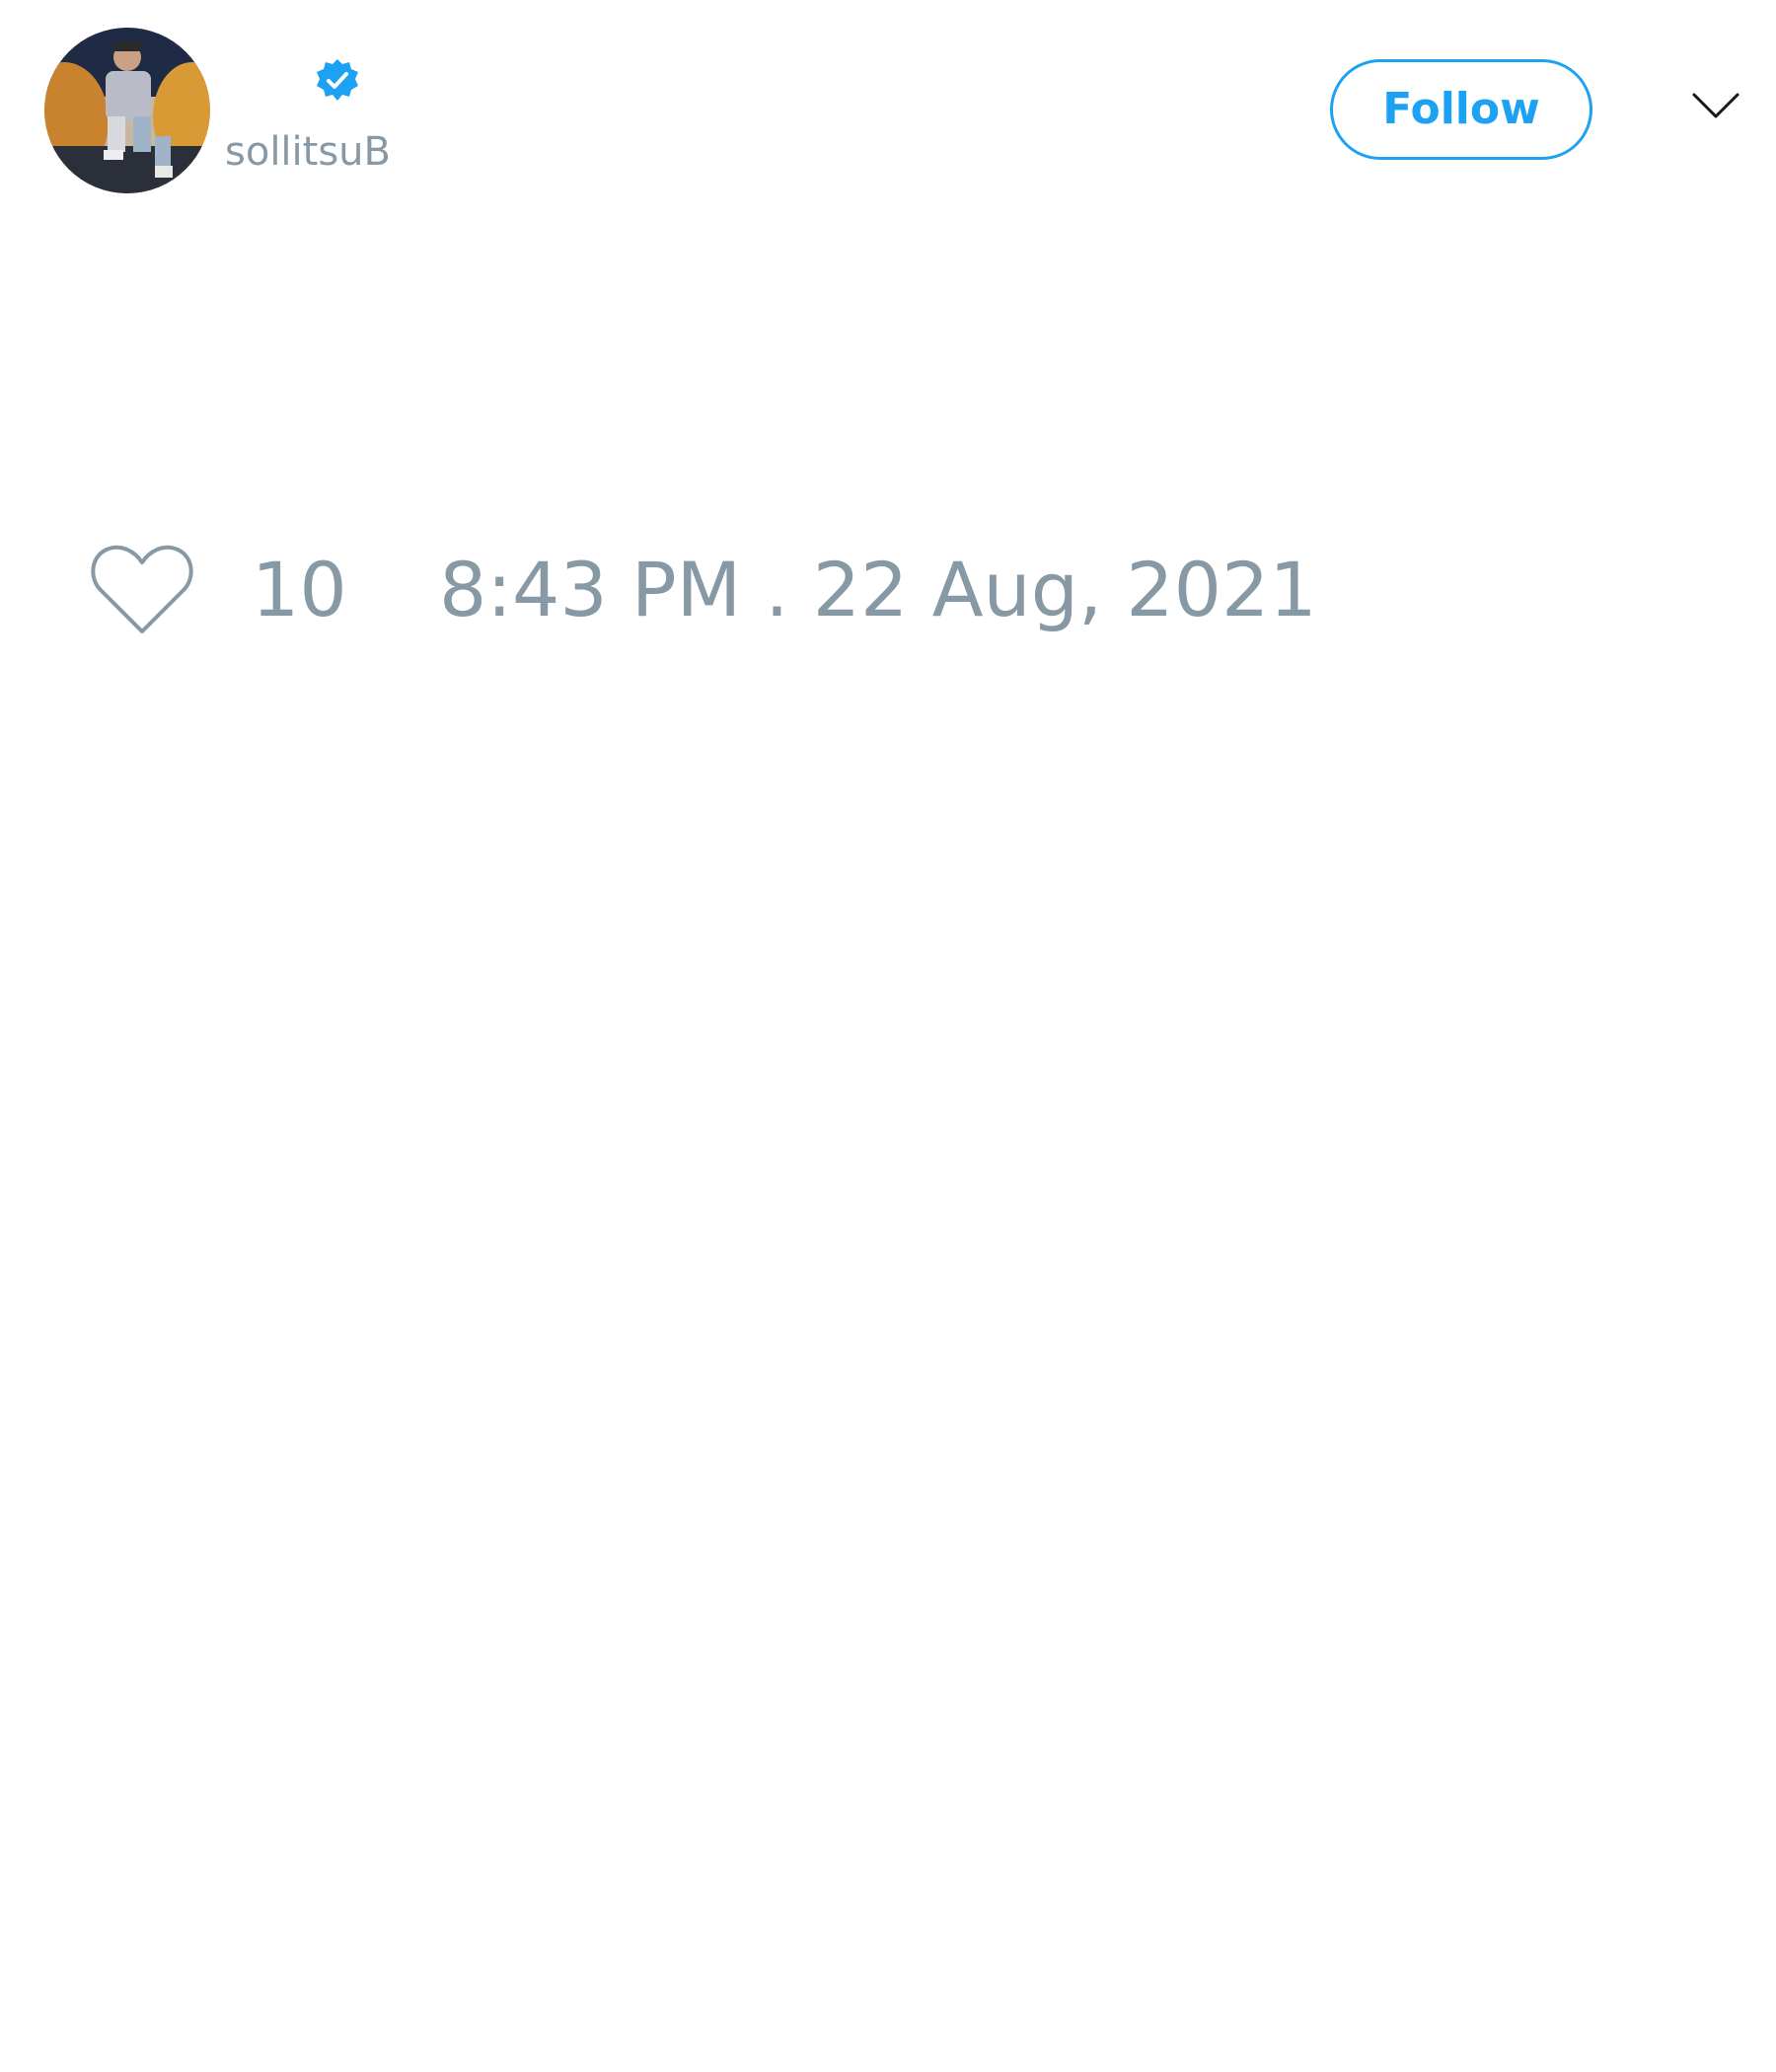  I want to click on heart-icon, so click(142, 590).